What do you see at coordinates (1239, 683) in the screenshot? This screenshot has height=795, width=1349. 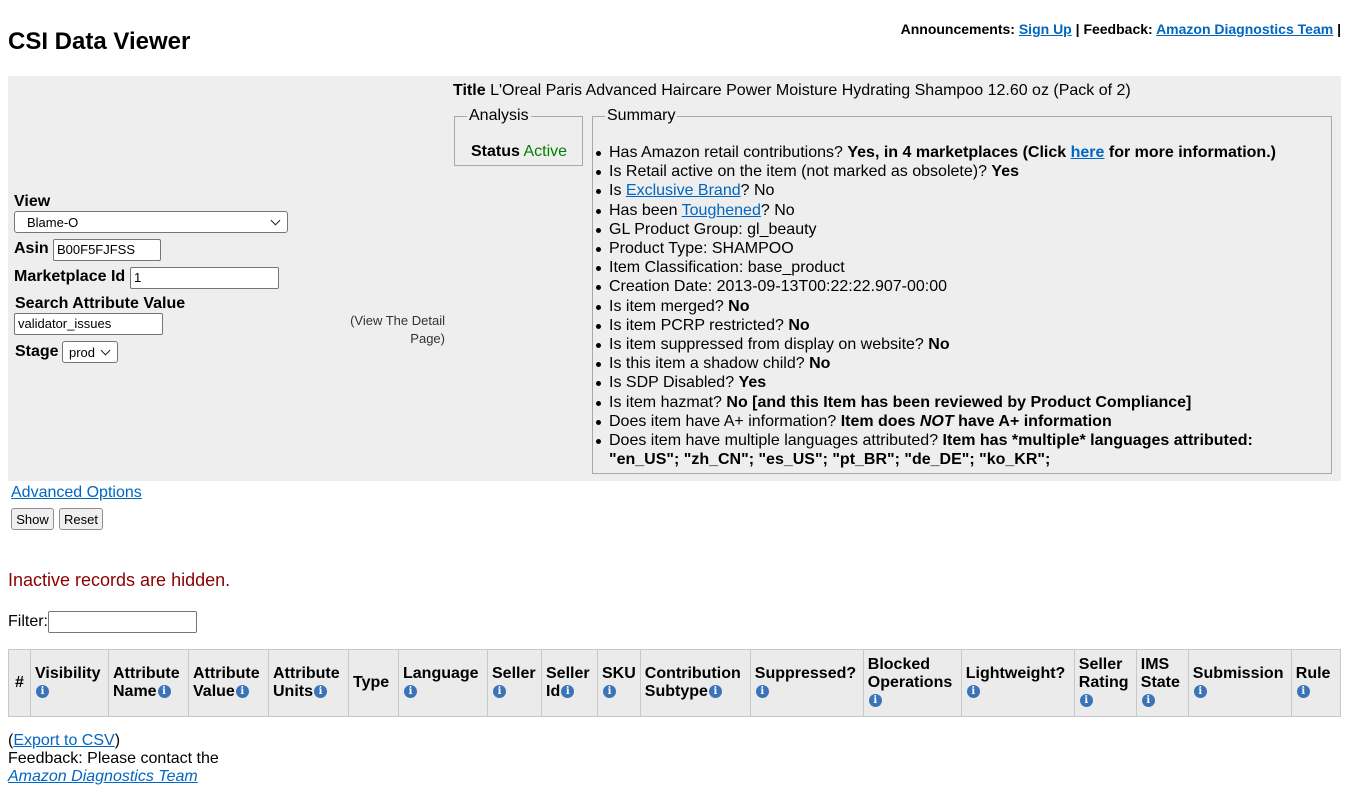 I see `col-submission: Submission i` at bounding box center [1239, 683].